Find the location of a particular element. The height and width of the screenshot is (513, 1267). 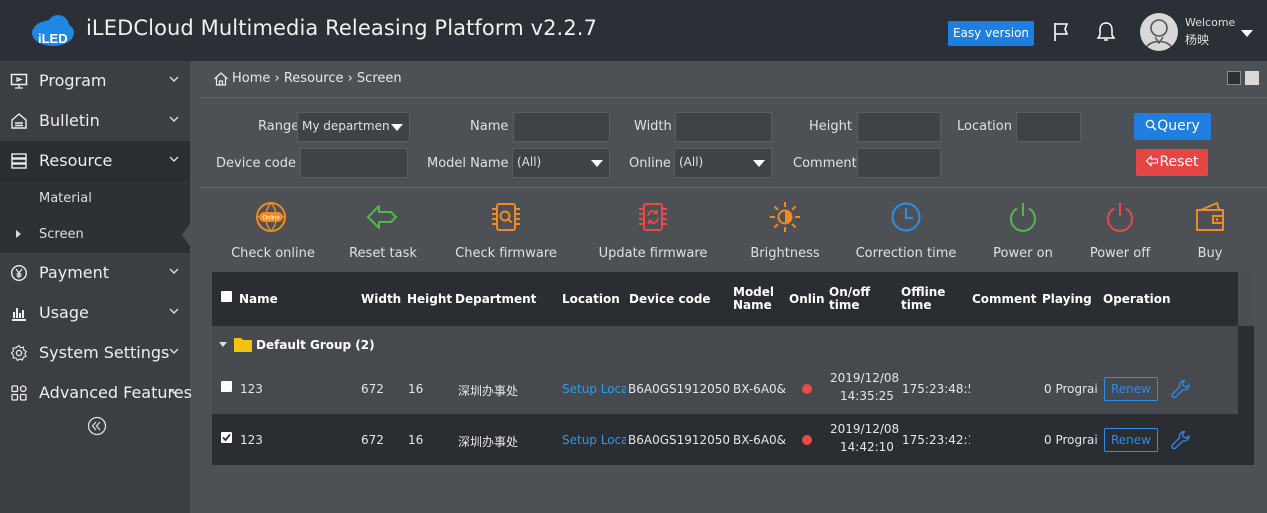

column-header-department: Department is located at coordinates (495, 299).